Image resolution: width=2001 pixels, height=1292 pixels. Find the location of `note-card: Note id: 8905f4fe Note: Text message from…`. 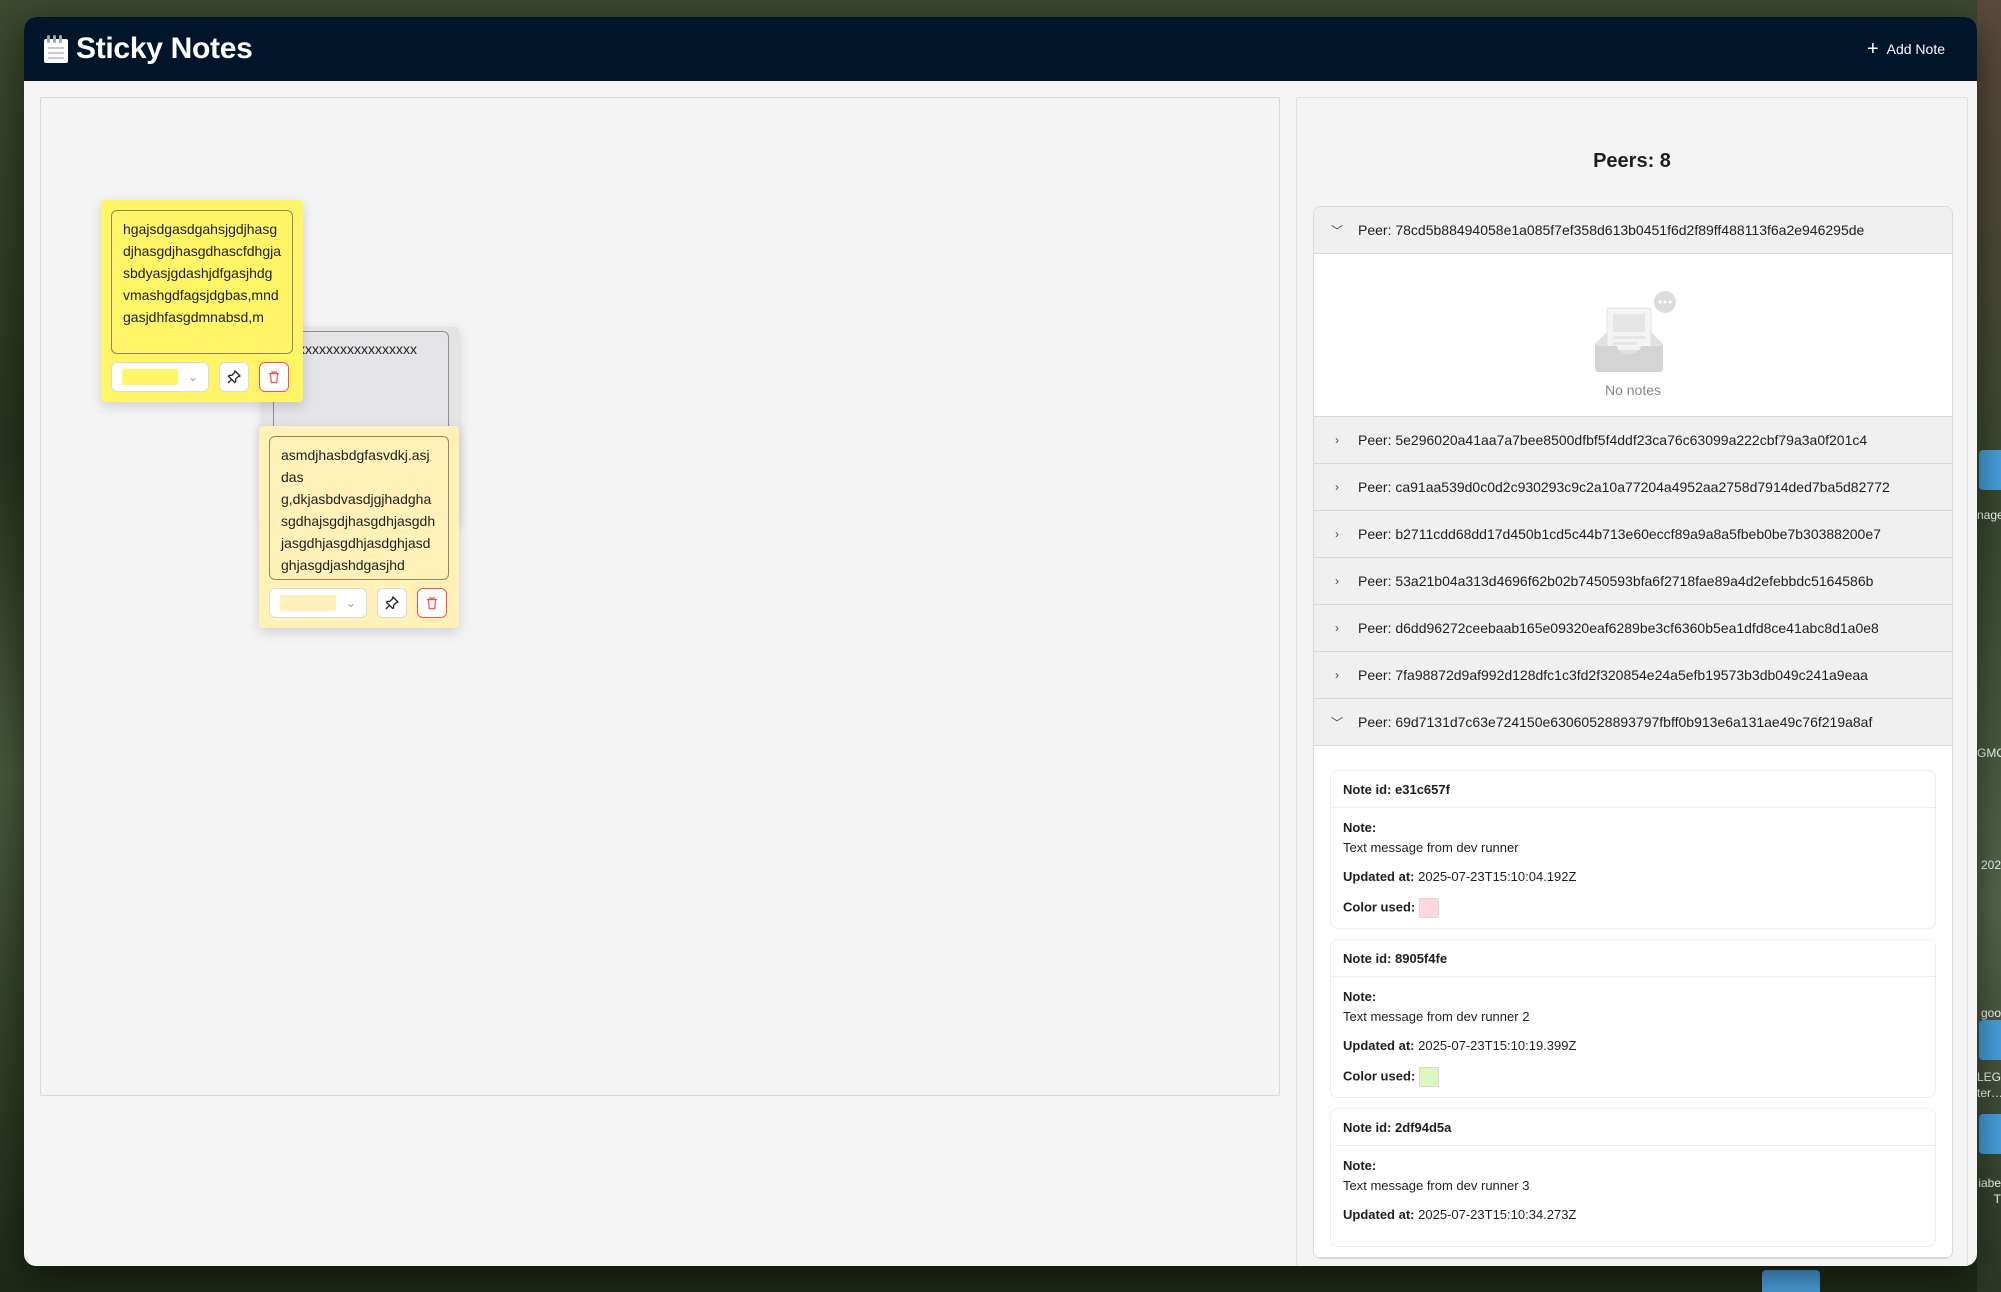

note-card: Note id: 8905f4fe Note: Text message from… is located at coordinates (1633, 1018).